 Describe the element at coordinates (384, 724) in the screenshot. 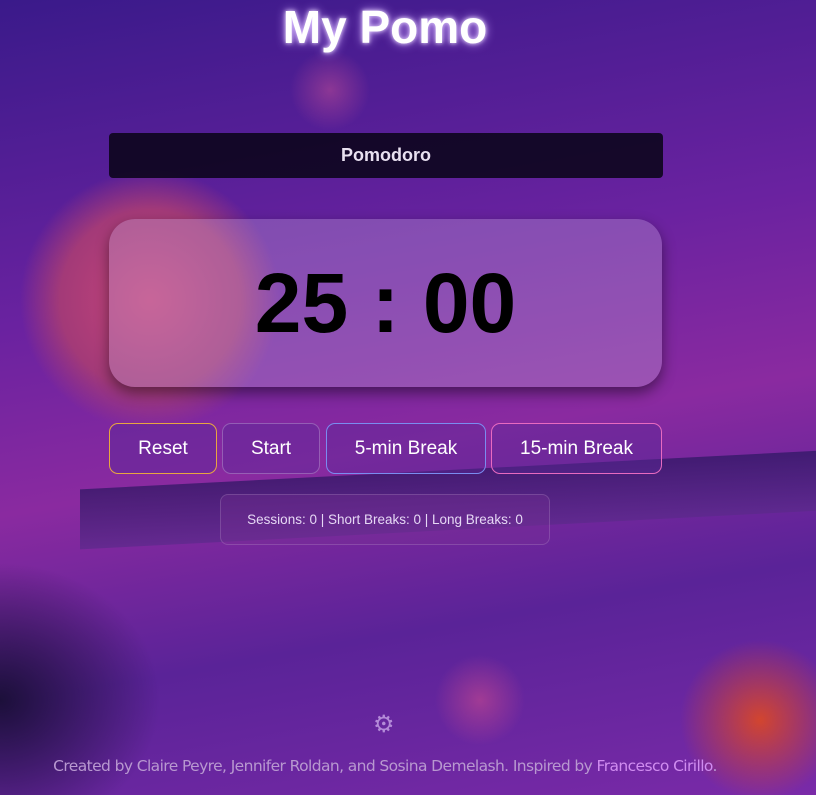

I see `gear-icon: ⚙` at that location.